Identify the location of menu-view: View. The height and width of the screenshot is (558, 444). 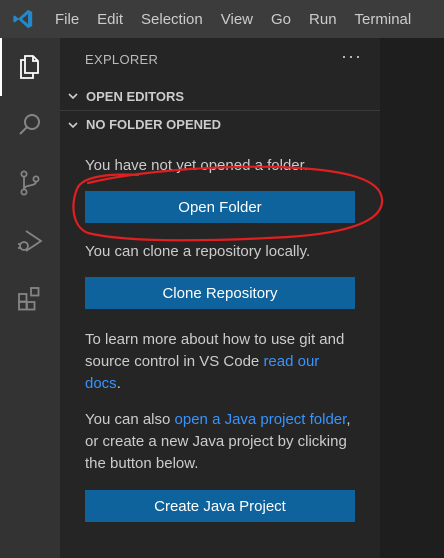
(237, 19).